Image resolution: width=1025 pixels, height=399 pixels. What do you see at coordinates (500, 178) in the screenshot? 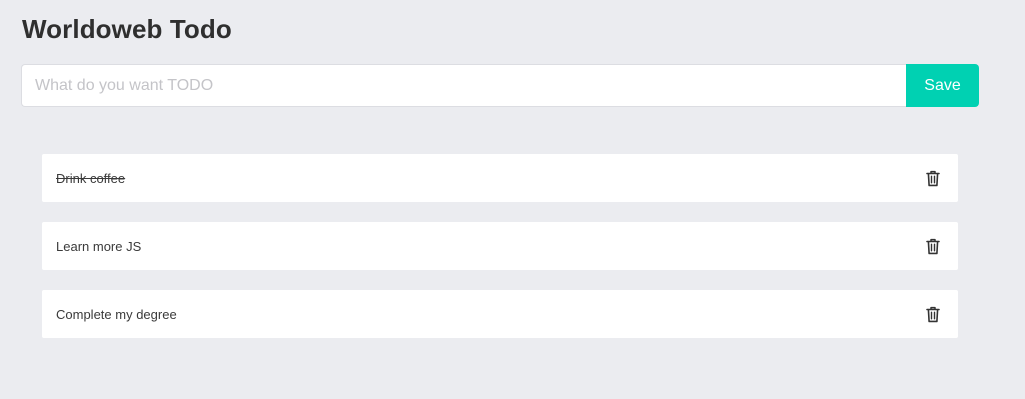
I see `todo-item-drink-coffee: Drink coffee` at bounding box center [500, 178].